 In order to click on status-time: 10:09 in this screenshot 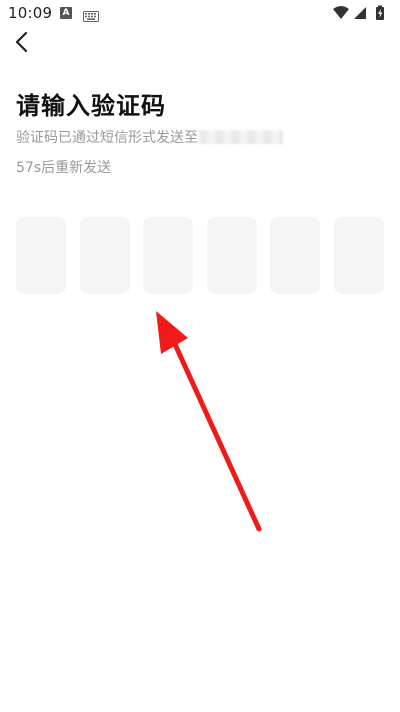, I will do `click(30, 13)`.